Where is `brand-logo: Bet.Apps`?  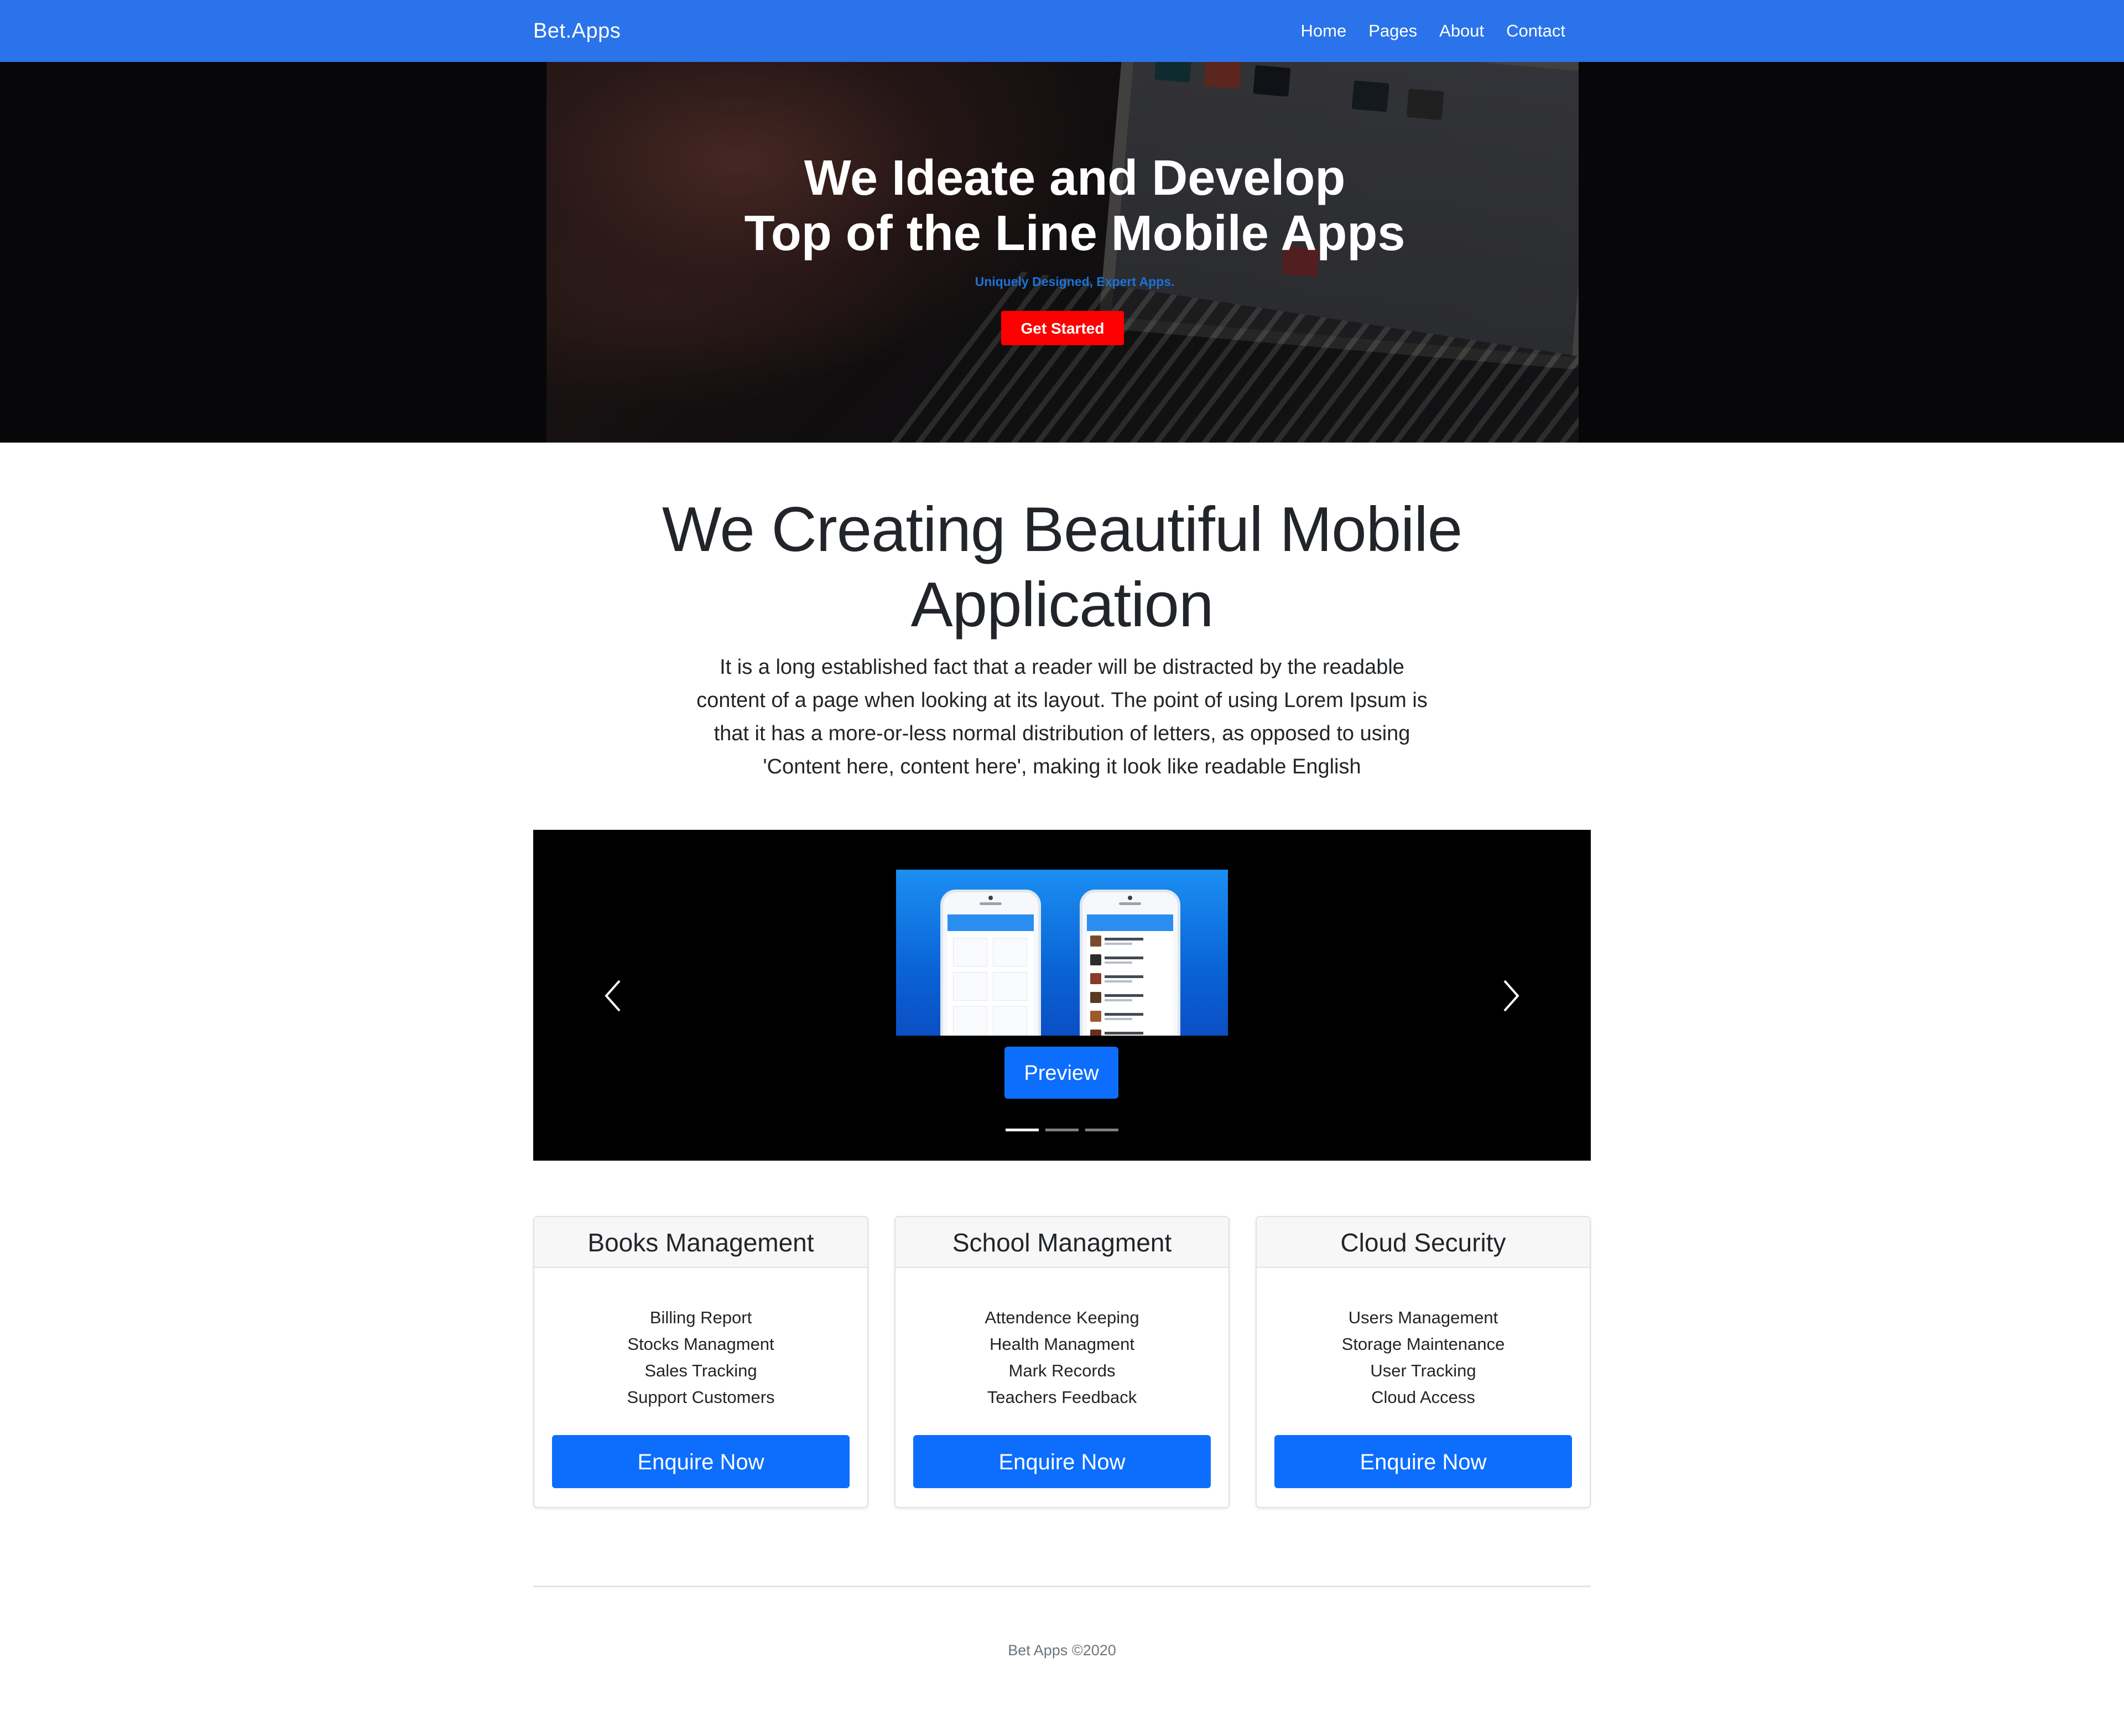 brand-logo: Bet.Apps is located at coordinates (577, 31).